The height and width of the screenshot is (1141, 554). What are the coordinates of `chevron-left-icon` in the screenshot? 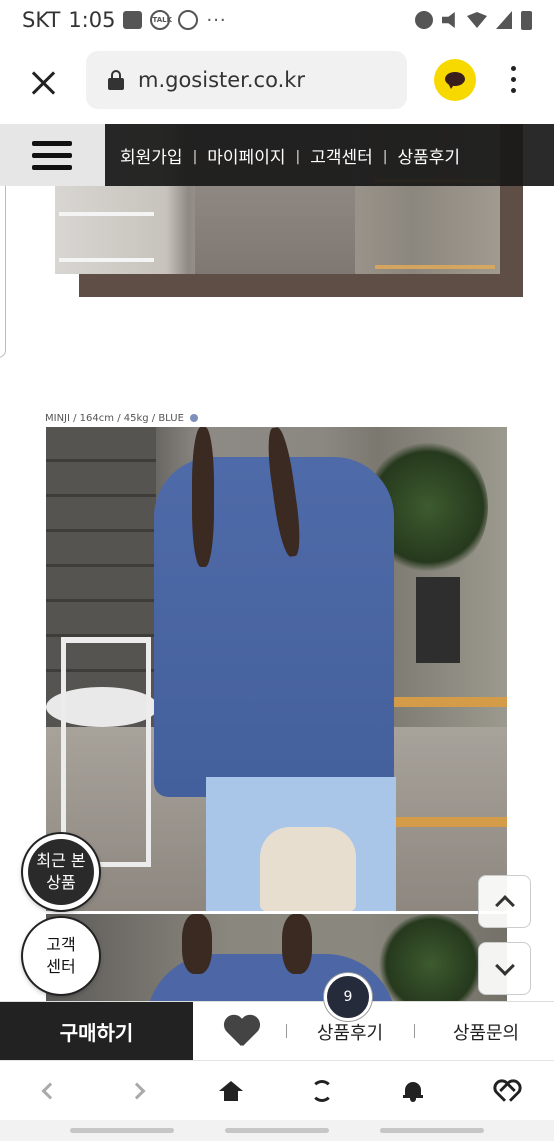 It's located at (49, 1091).